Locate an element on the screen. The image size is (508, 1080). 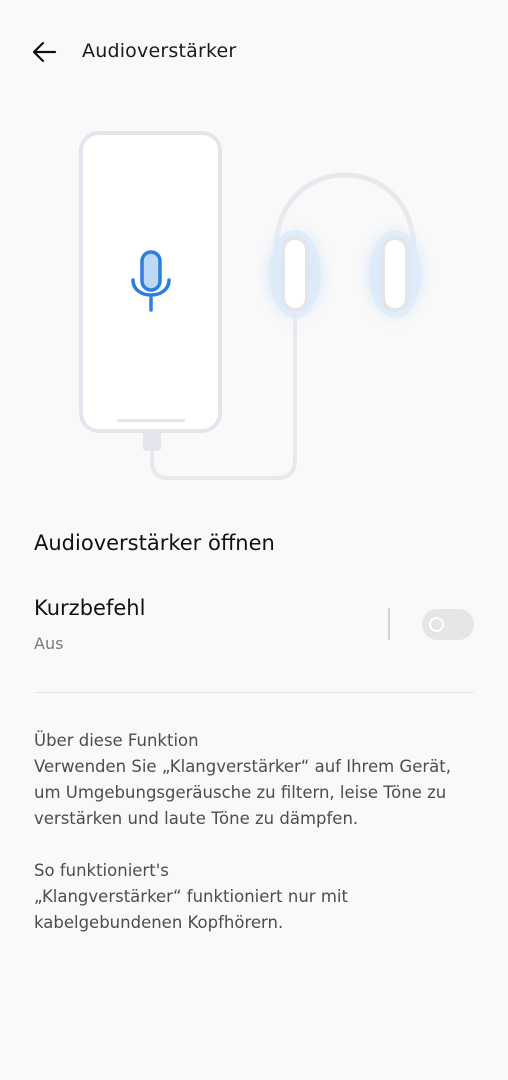
toggle-knob is located at coordinates (436, 624).